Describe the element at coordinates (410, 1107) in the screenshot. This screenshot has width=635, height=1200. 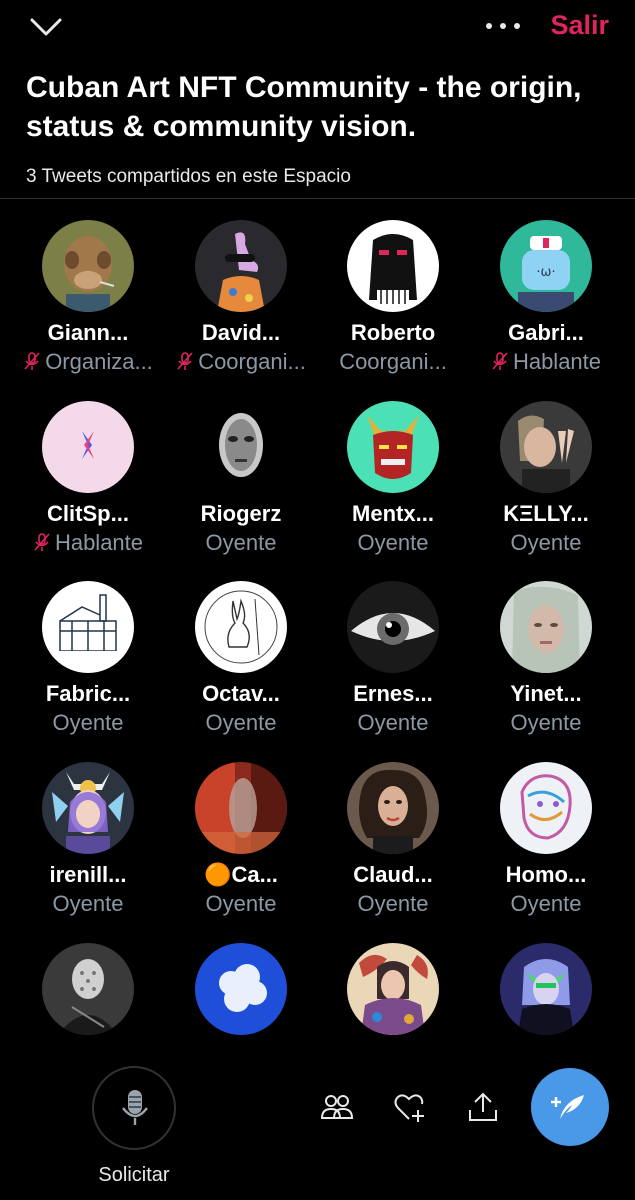
I see `heart-plus-icon` at that location.